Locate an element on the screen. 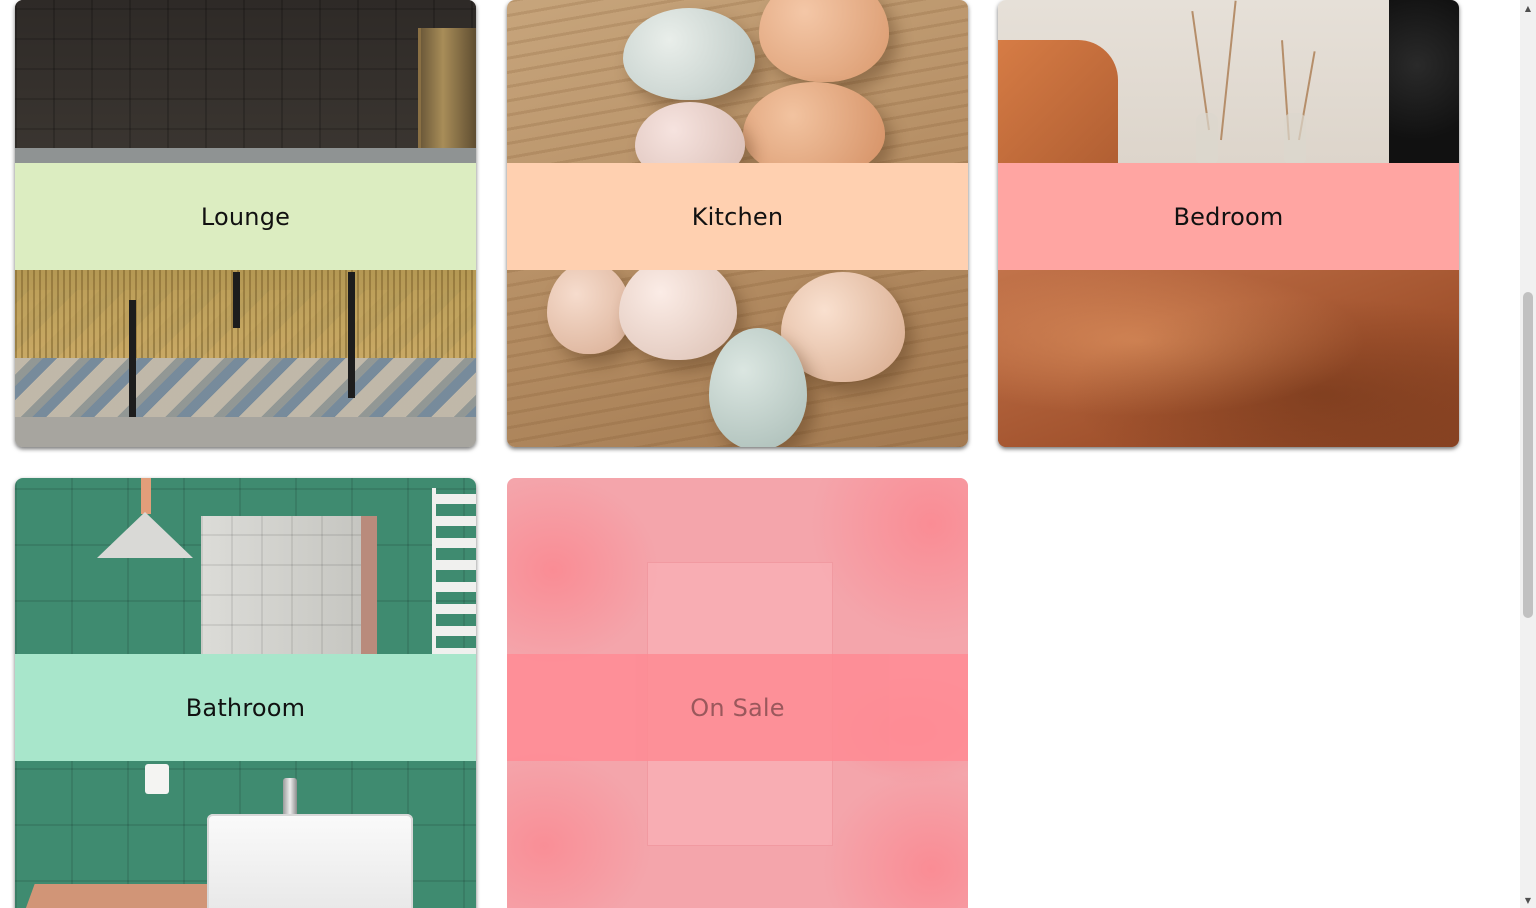  lounge-cabinet is located at coordinates (447, 95).